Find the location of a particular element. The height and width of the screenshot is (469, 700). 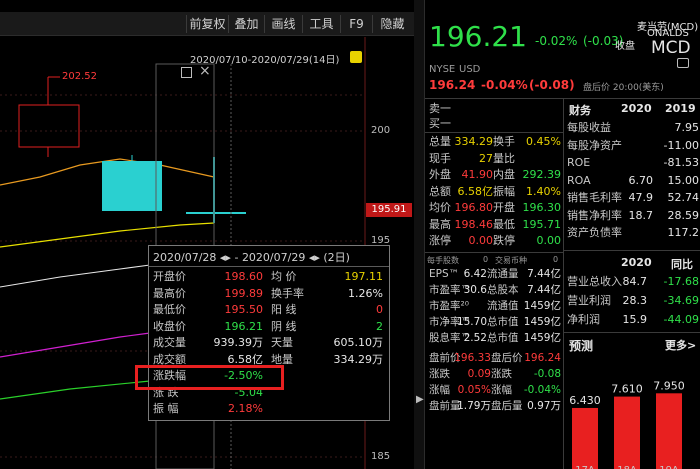

popup-value: 0 is located at coordinates (379, 309).